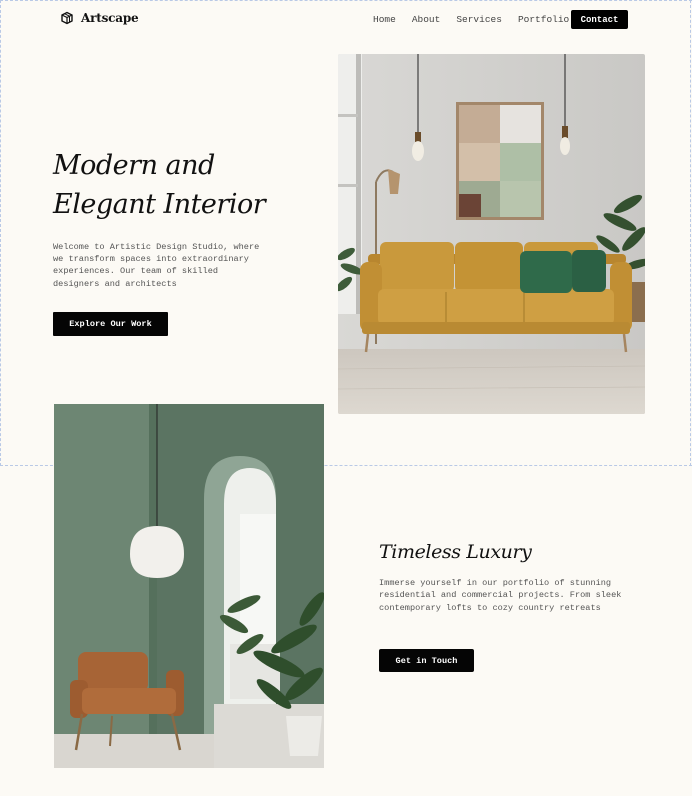  What do you see at coordinates (110, 18) in the screenshot?
I see `brand-name: Artscape` at bounding box center [110, 18].